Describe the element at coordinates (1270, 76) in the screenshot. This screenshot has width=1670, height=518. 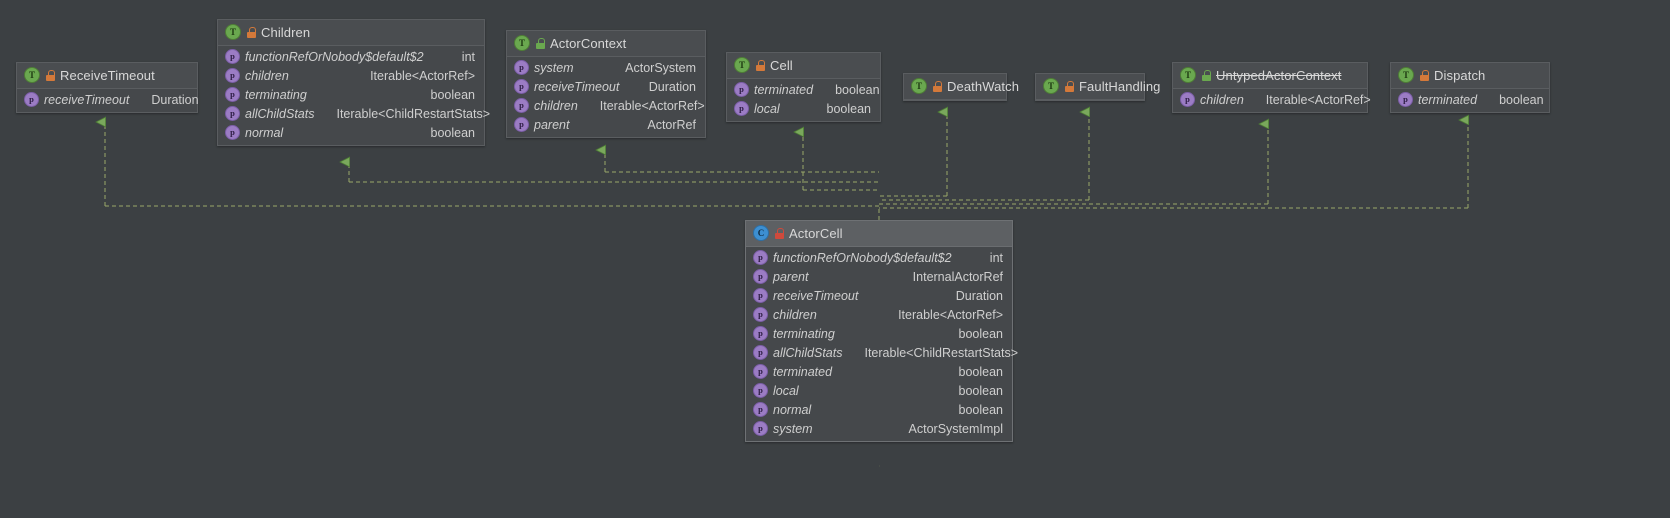
I see `class-node-header: T UntypedActorContext` at that location.